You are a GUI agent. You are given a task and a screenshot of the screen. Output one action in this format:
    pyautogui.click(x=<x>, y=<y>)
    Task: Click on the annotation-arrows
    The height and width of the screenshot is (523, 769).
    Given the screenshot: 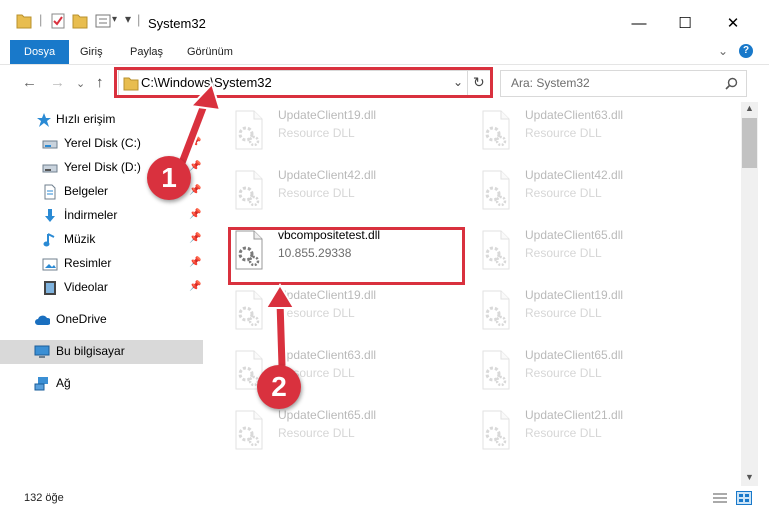 What is the action you would take?
    pyautogui.click(x=235, y=224)
    